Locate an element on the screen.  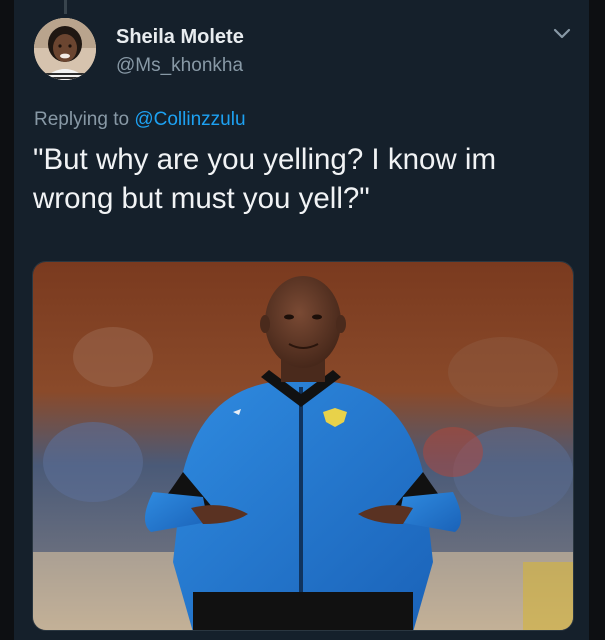
replying-to-line: Replying to @Collinzzulu is located at coordinates (140, 120).